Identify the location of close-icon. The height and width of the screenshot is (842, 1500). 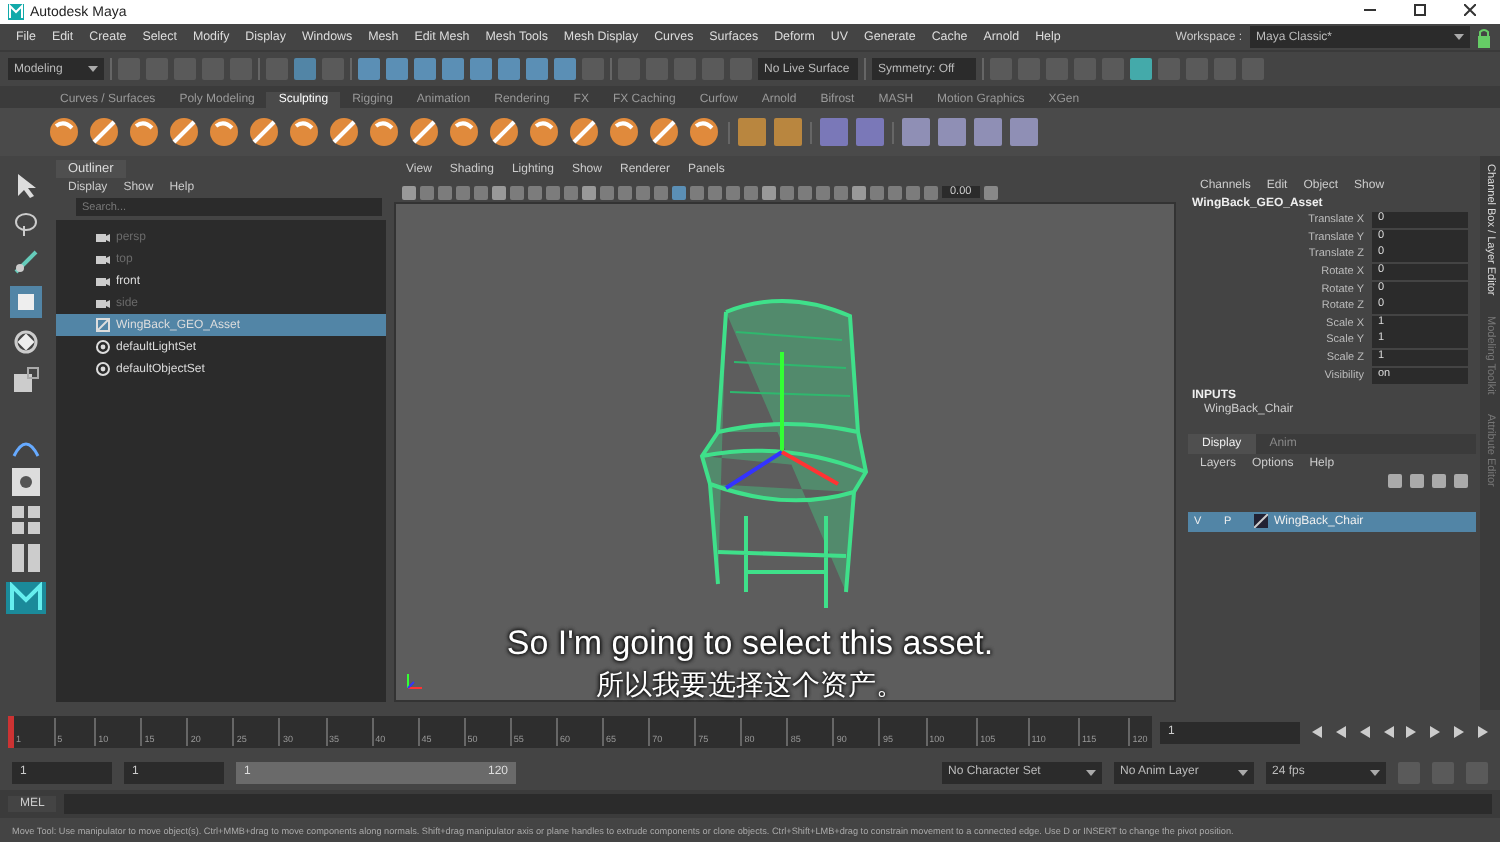
(1470, 10).